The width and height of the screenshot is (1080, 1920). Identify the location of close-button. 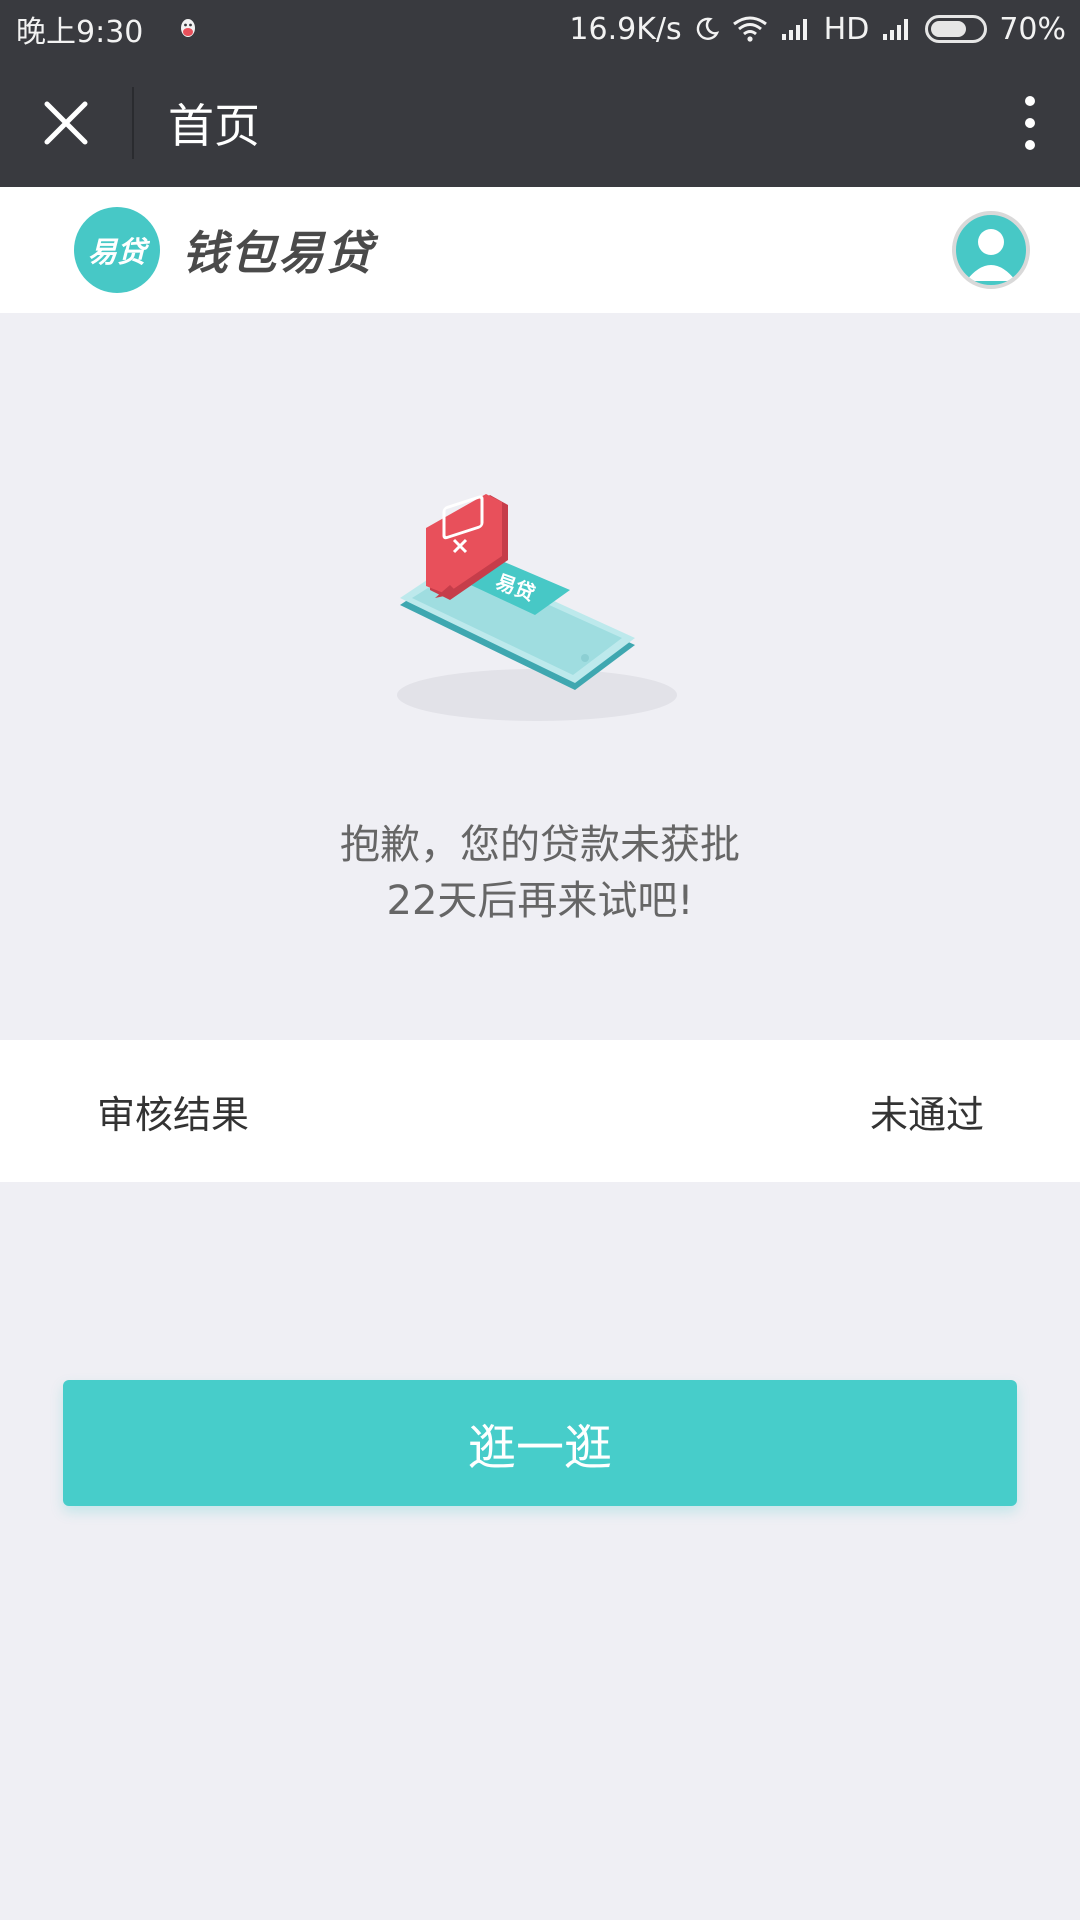
(66, 122).